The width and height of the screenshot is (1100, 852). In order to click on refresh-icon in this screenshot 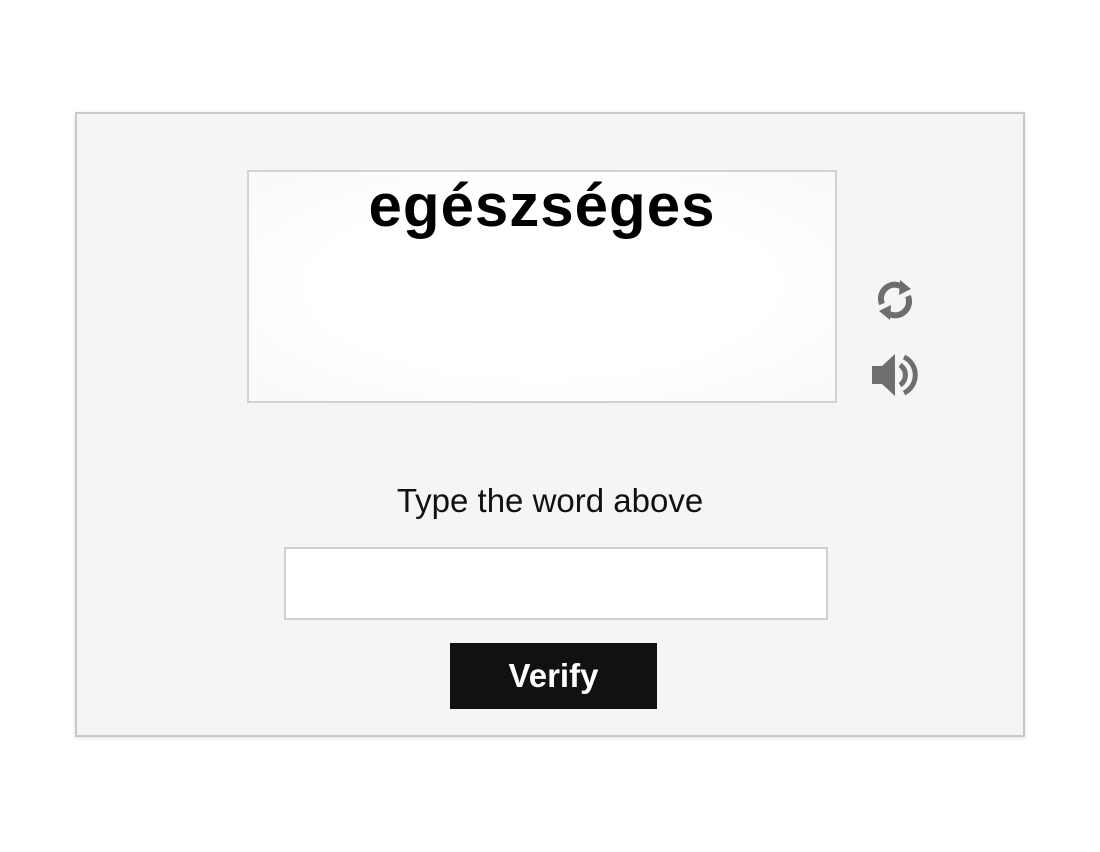, I will do `click(895, 300)`.